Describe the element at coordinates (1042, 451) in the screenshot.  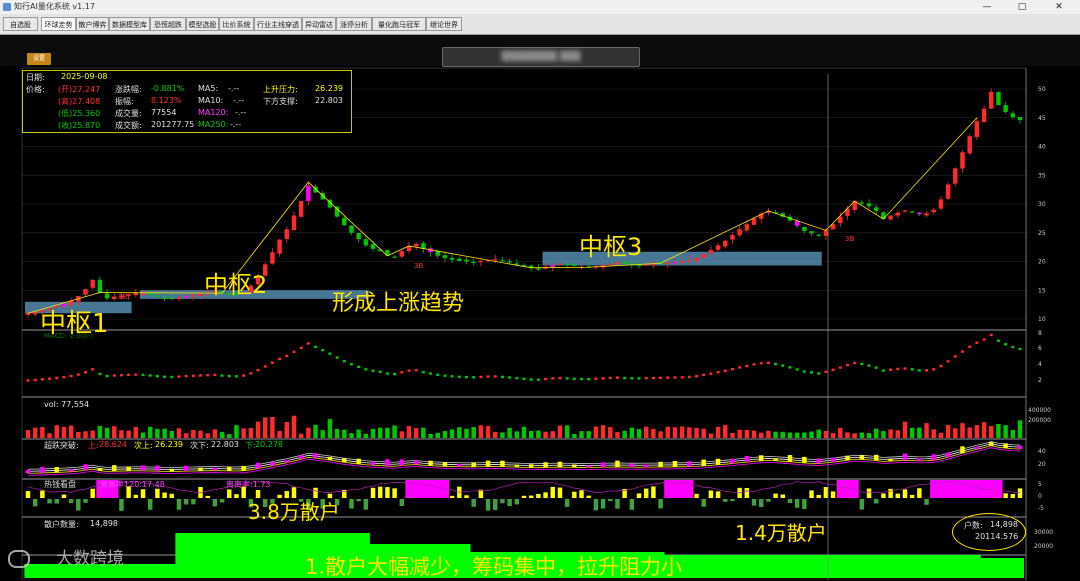
I see `breakout-tick-label: 40` at that location.